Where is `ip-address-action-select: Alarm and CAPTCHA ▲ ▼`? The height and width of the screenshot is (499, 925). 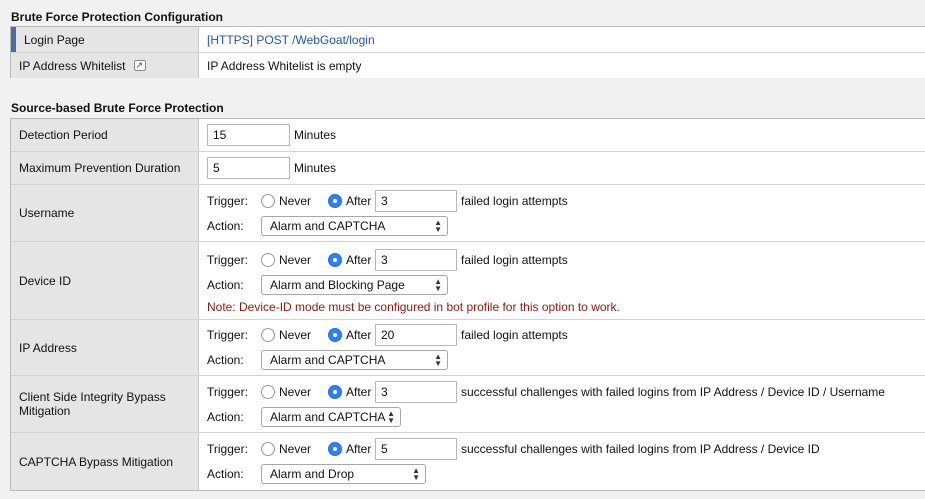 ip-address-action-select: Alarm and CAPTCHA ▲ ▼ is located at coordinates (354, 360).